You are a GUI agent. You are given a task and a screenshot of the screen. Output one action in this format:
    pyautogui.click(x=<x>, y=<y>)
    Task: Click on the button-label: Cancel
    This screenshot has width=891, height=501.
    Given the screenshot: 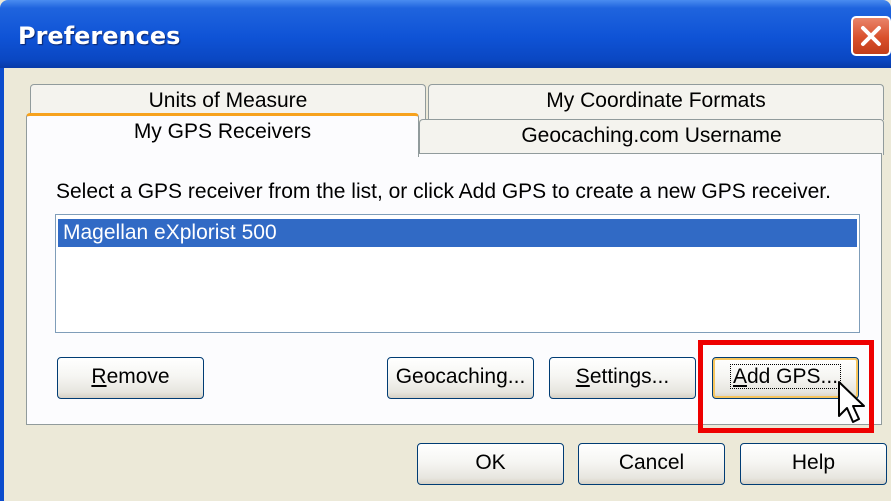 What is the action you would take?
    pyautogui.click(x=651, y=462)
    